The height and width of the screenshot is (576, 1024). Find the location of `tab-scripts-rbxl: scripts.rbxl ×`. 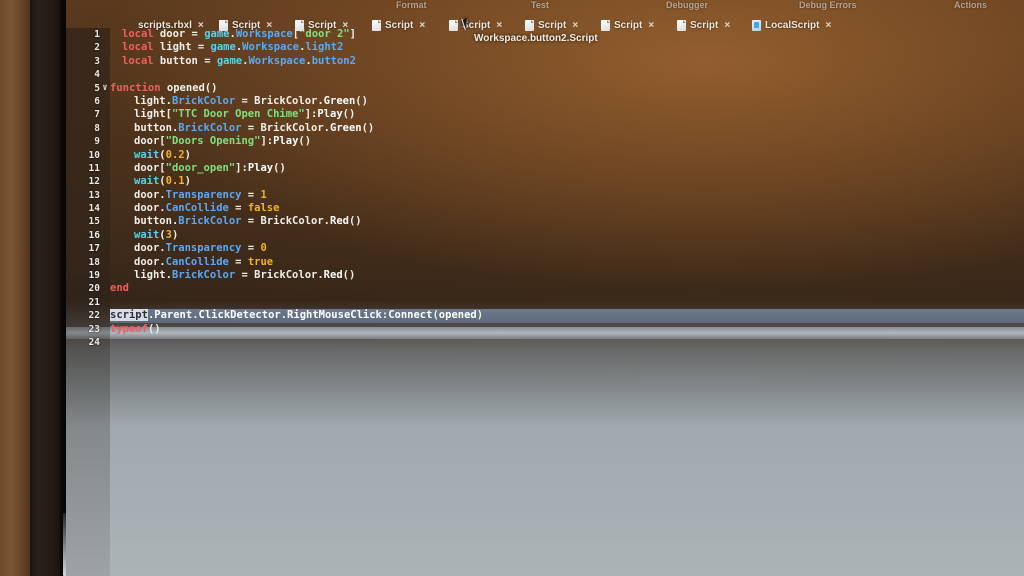

tab-scripts-rbxl: scripts.rbxl × is located at coordinates (171, 25).